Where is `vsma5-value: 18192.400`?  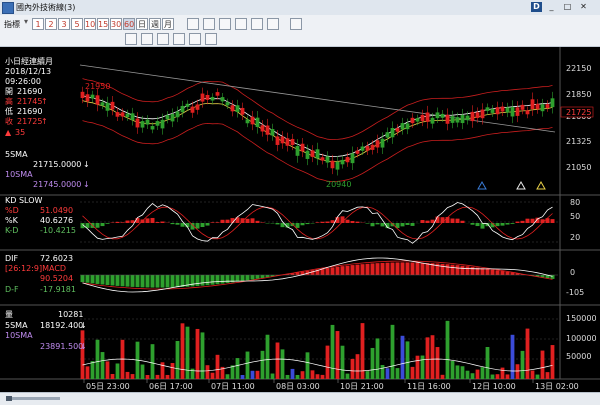
vsma5-value: 18192.400 is located at coordinates (61, 325).